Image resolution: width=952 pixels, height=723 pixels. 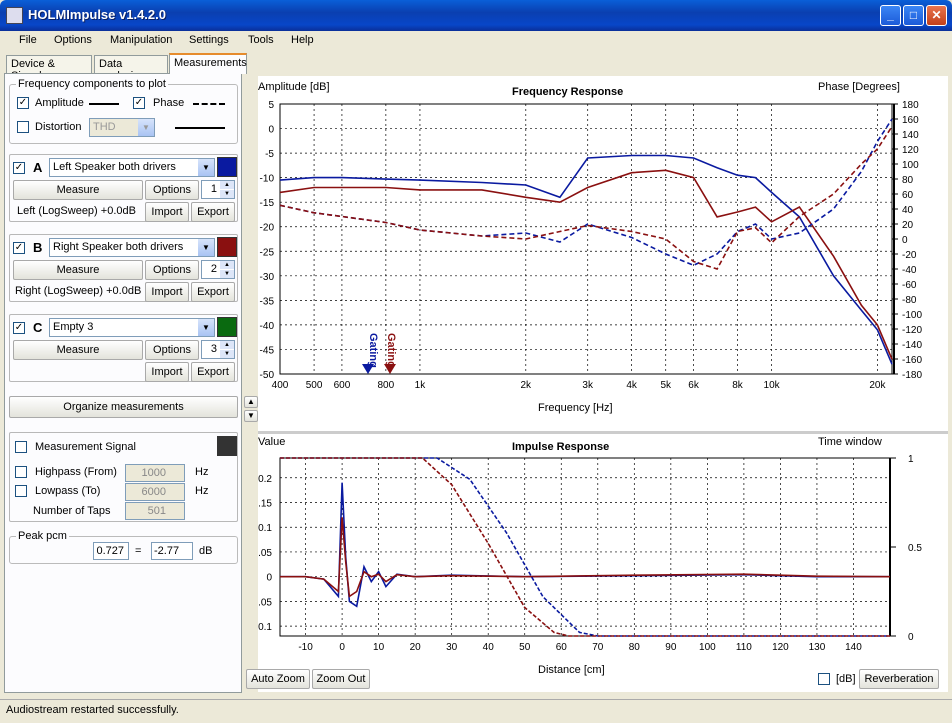 I want to click on amplitude-tick: 0, so click(x=271, y=130).